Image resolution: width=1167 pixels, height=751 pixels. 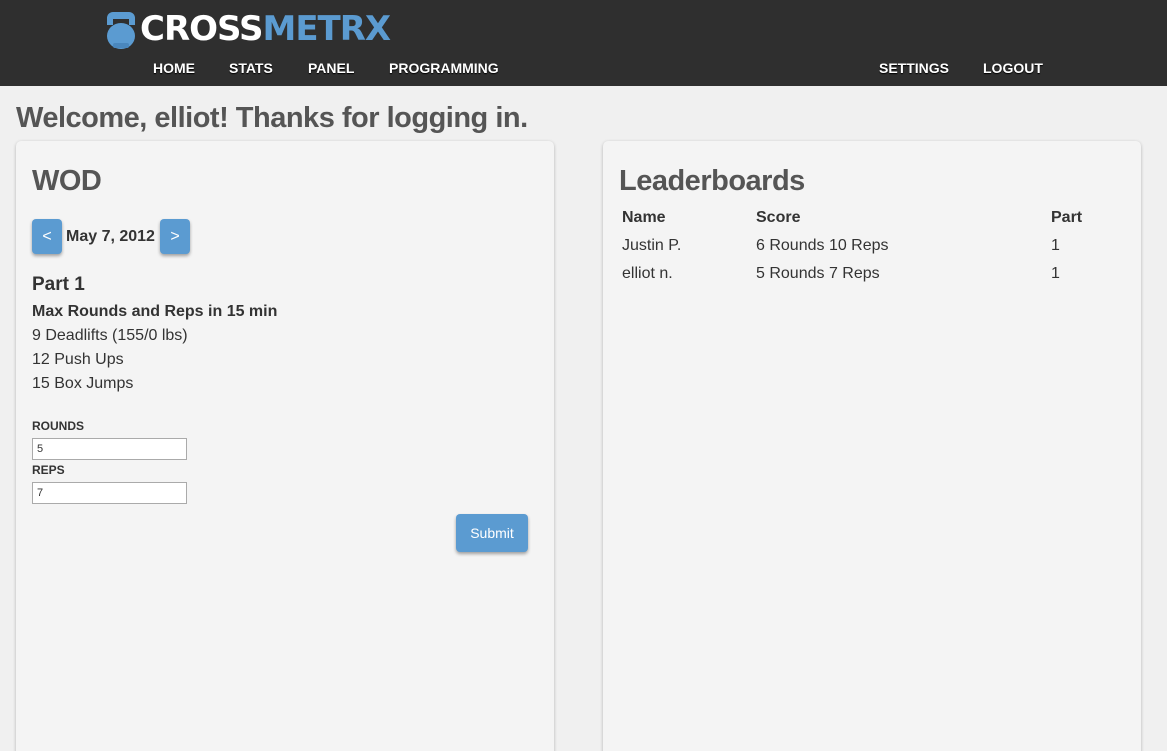 I want to click on column-header-name: Name, so click(x=644, y=217).